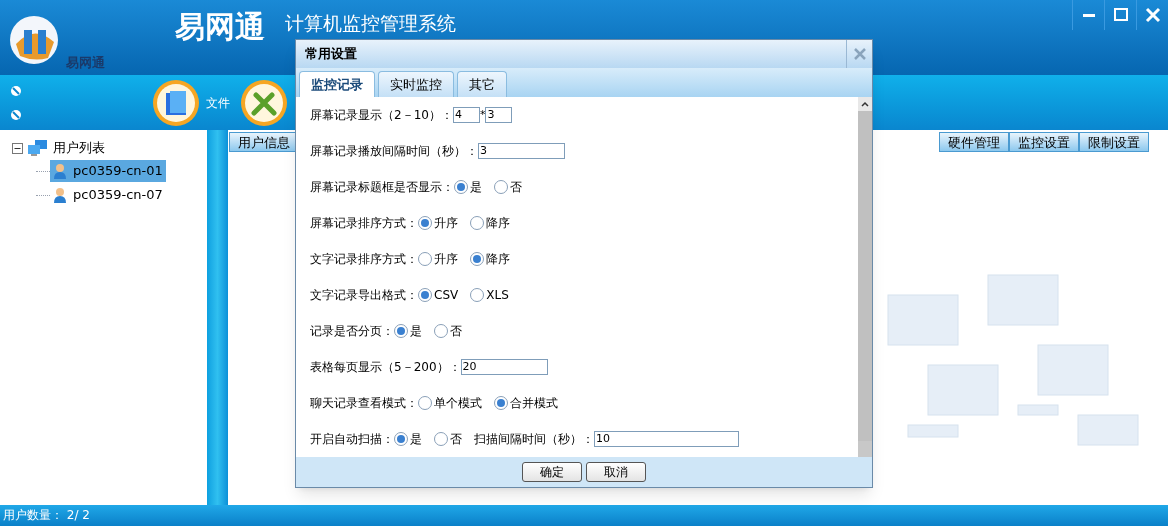 This screenshot has width=1168, height=526. Describe the element at coordinates (38, 148) in the screenshot. I see `network-icon` at that location.